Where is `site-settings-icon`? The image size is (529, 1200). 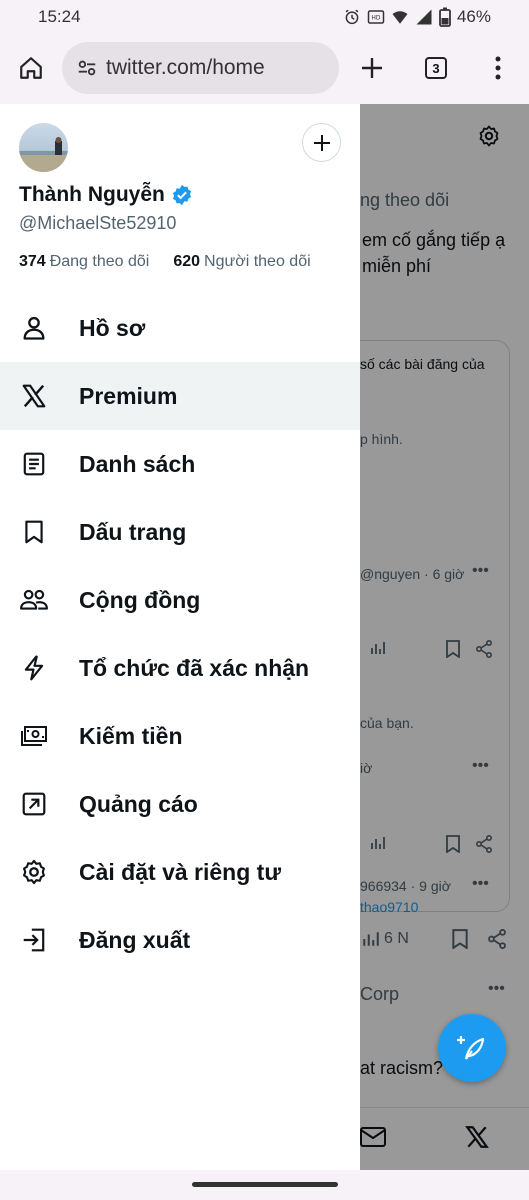 site-settings-icon is located at coordinates (87, 68).